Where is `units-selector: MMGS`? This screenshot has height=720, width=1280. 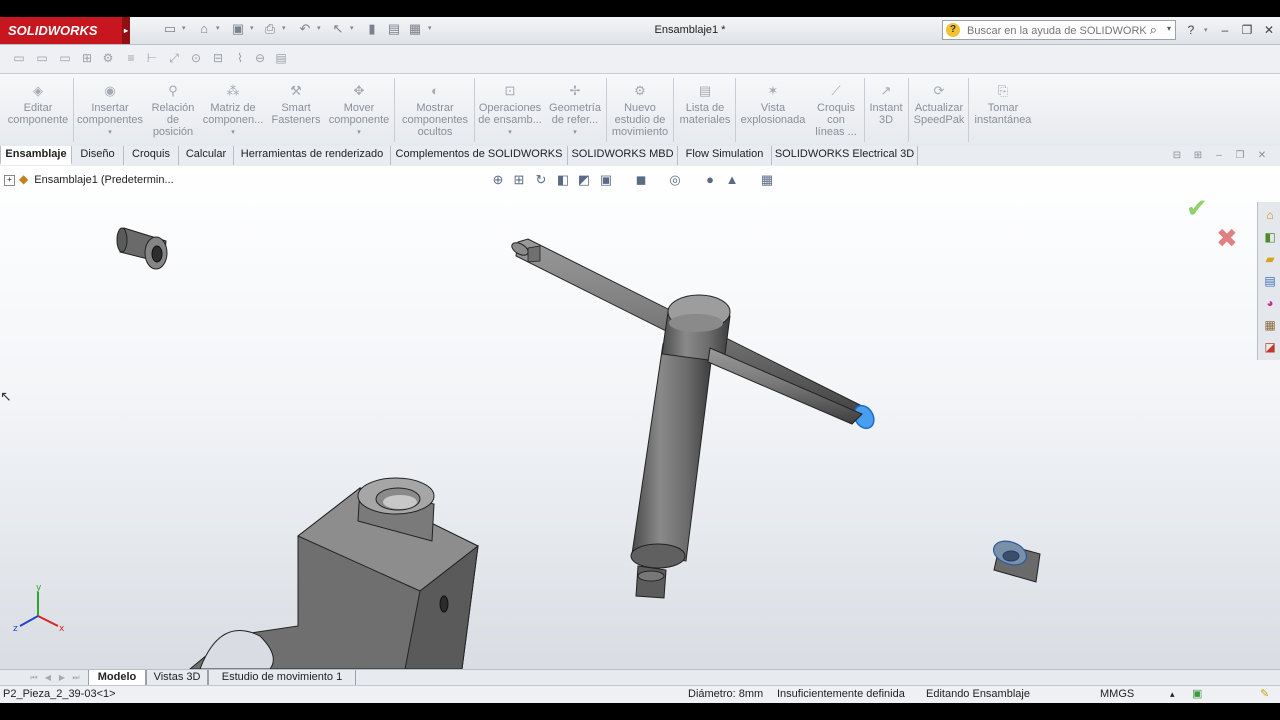 units-selector: MMGS is located at coordinates (1117, 694).